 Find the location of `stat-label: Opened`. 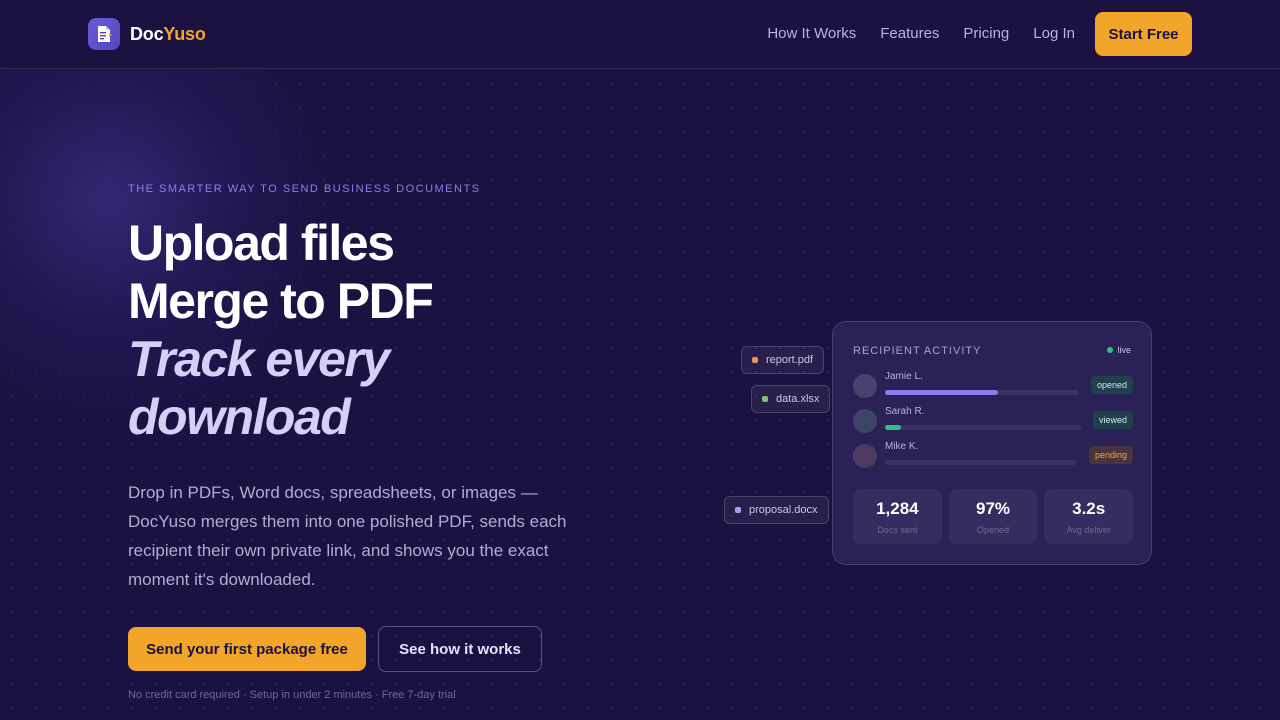

stat-label: Opened is located at coordinates (993, 530).